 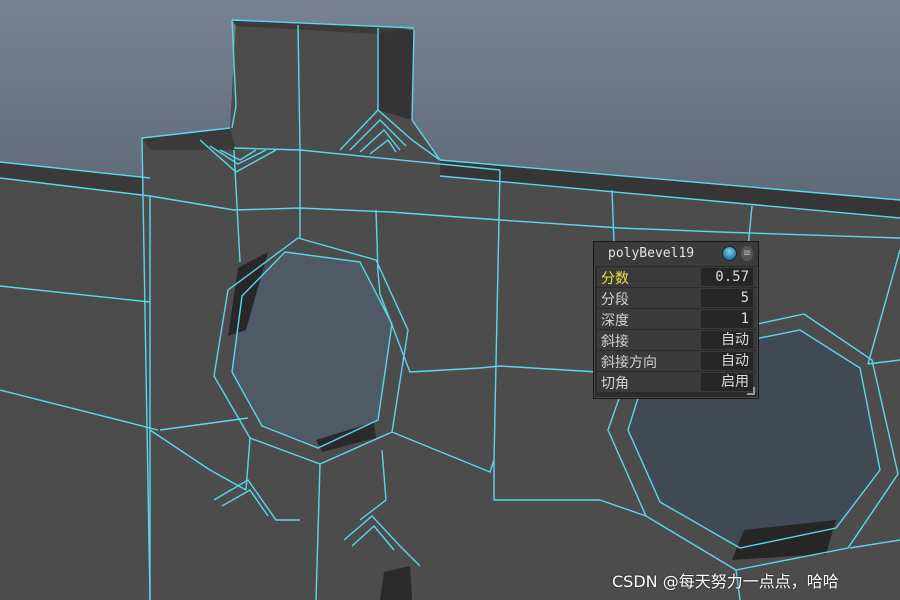 What do you see at coordinates (677, 361) in the screenshot?
I see `attr-row-miter-along: 斜接方向 自动` at bounding box center [677, 361].